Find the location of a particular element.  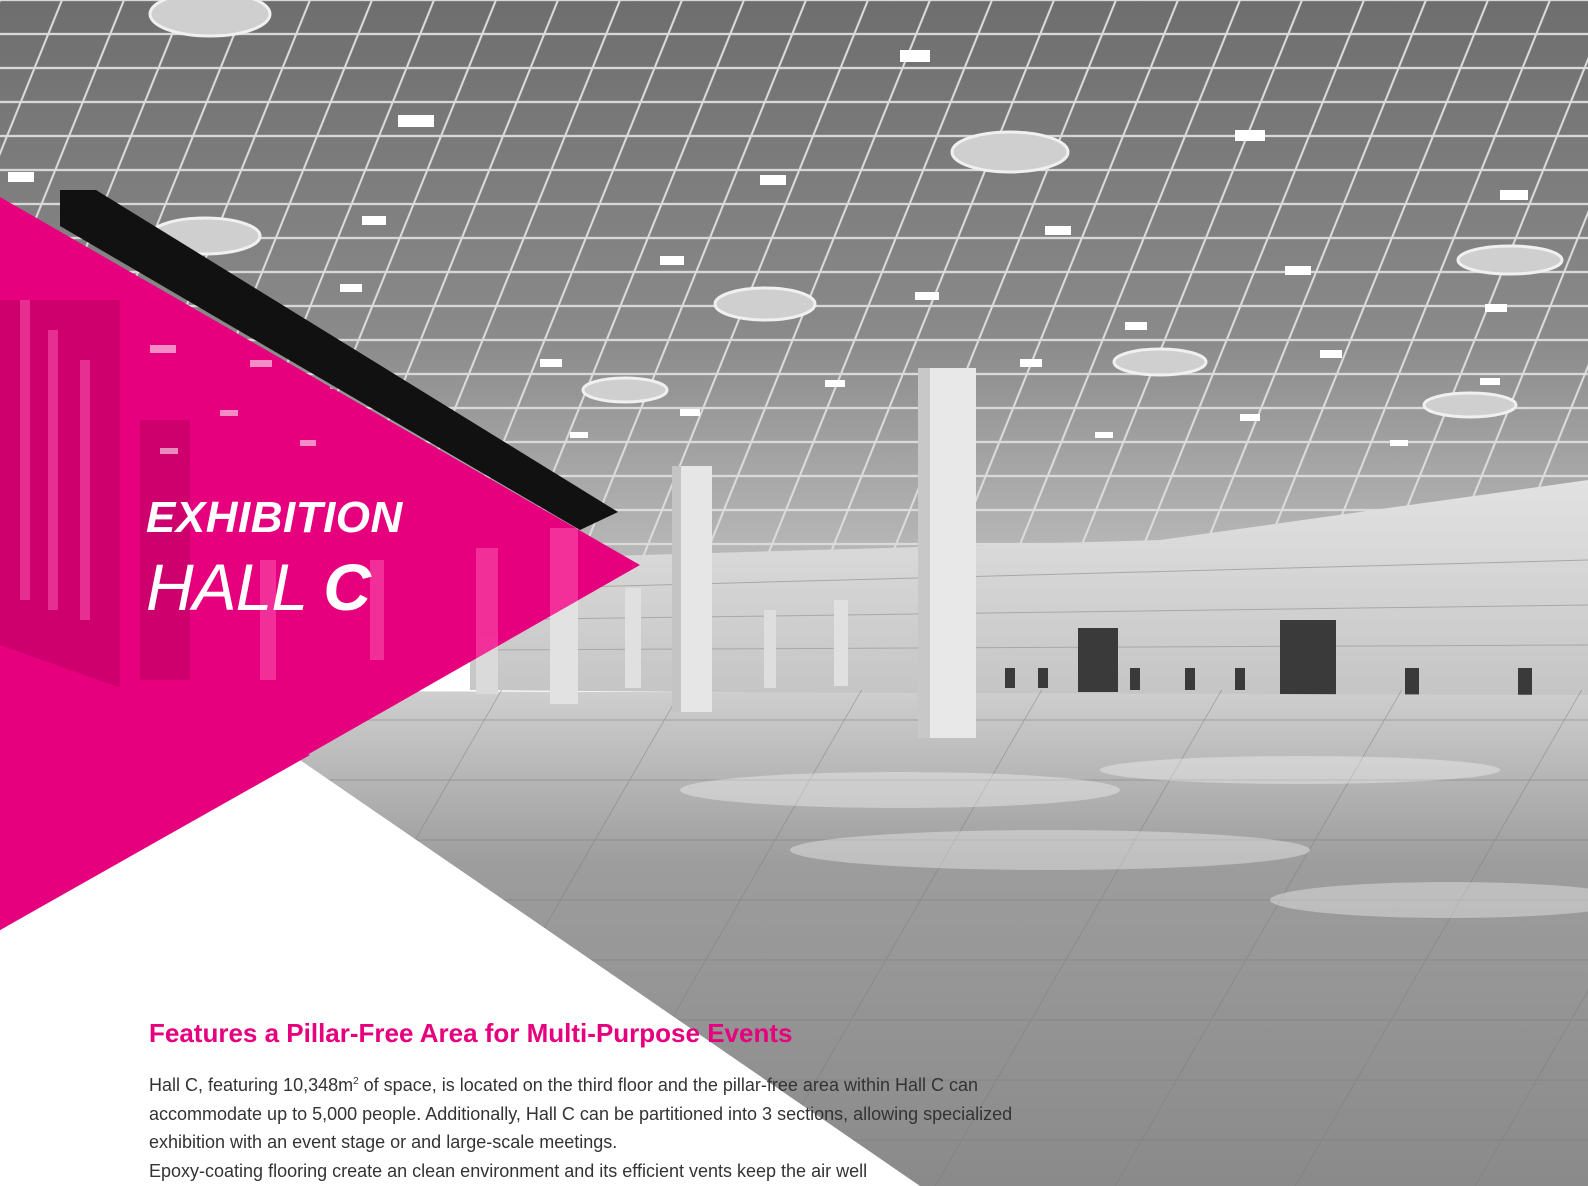

hall-title: EXHIBITION HALL C is located at coordinates (274, 557).